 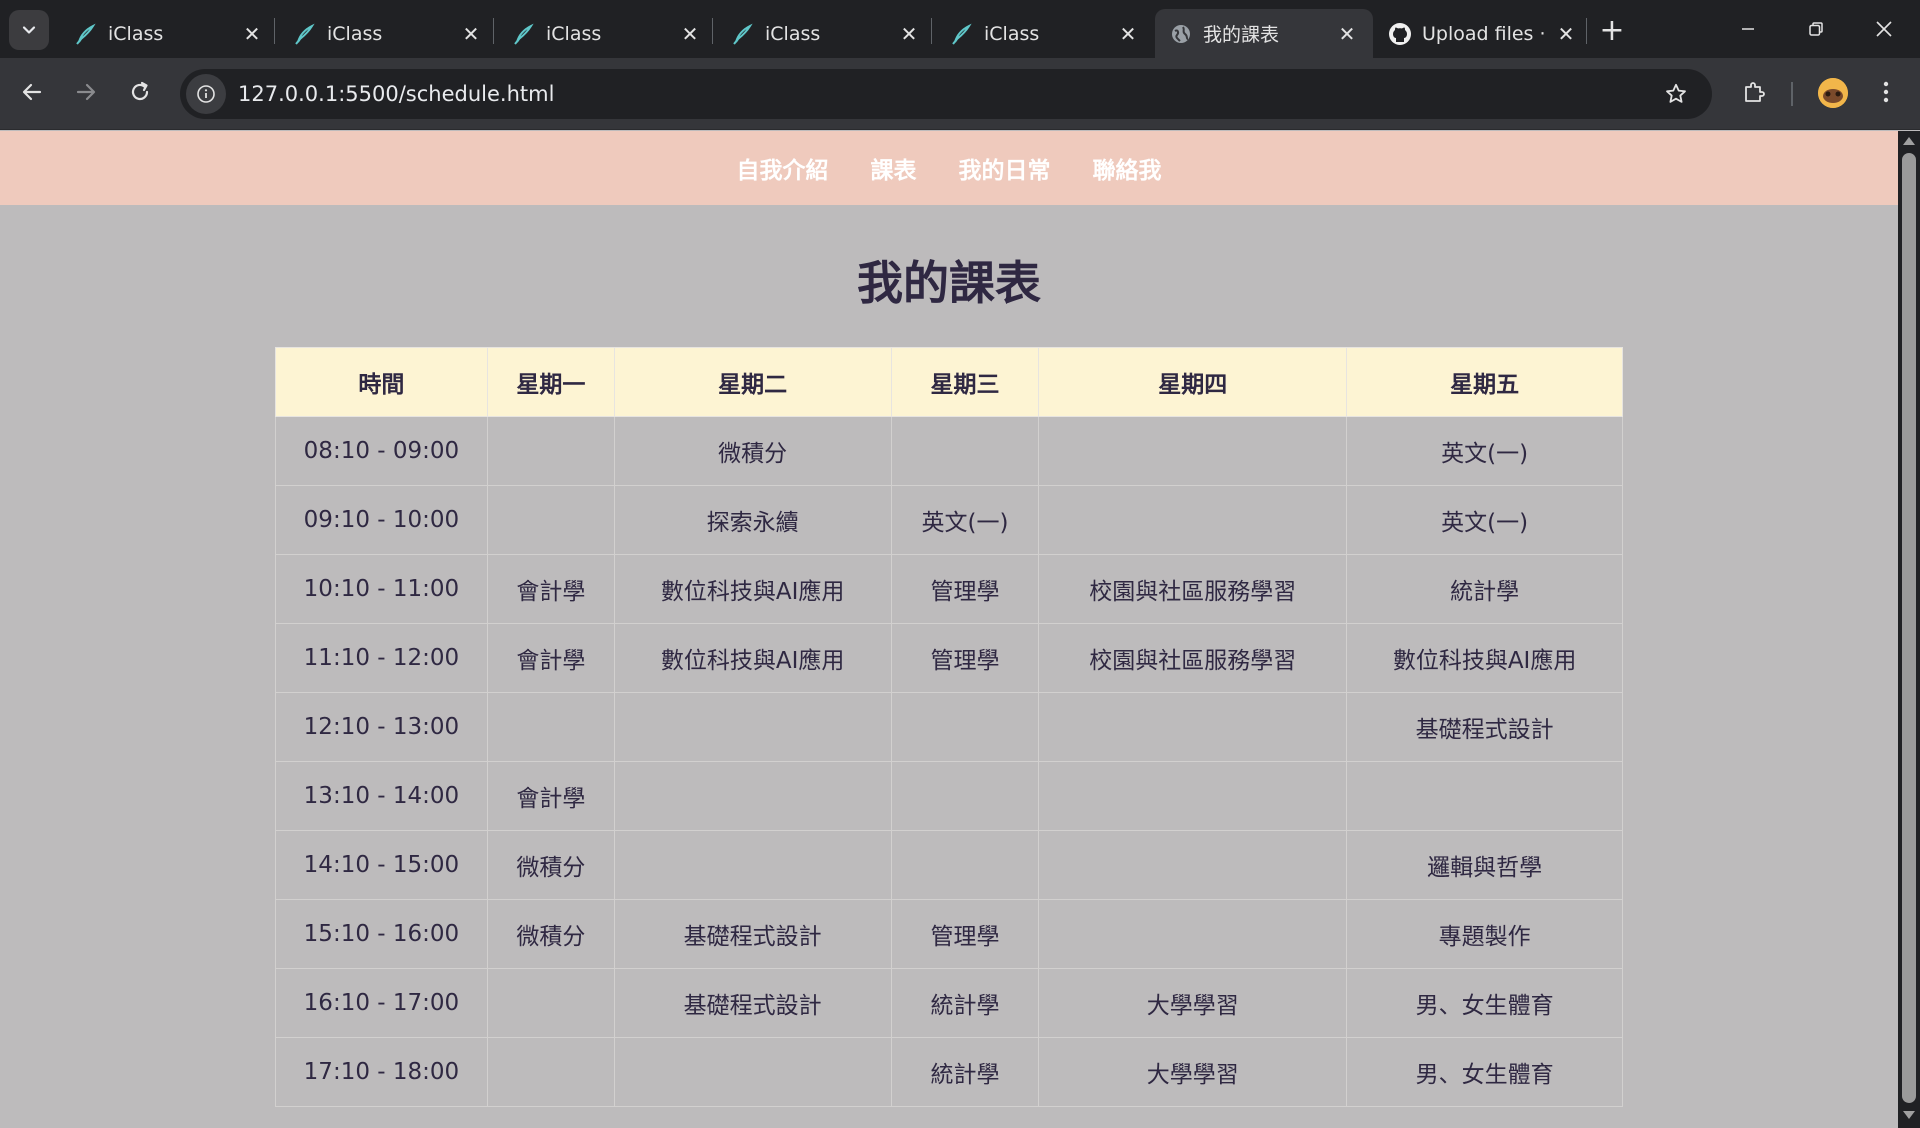 What do you see at coordinates (550, 796) in the screenshot?
I see `course-cell-monday: 會計學` at bounding box center [550, 796].